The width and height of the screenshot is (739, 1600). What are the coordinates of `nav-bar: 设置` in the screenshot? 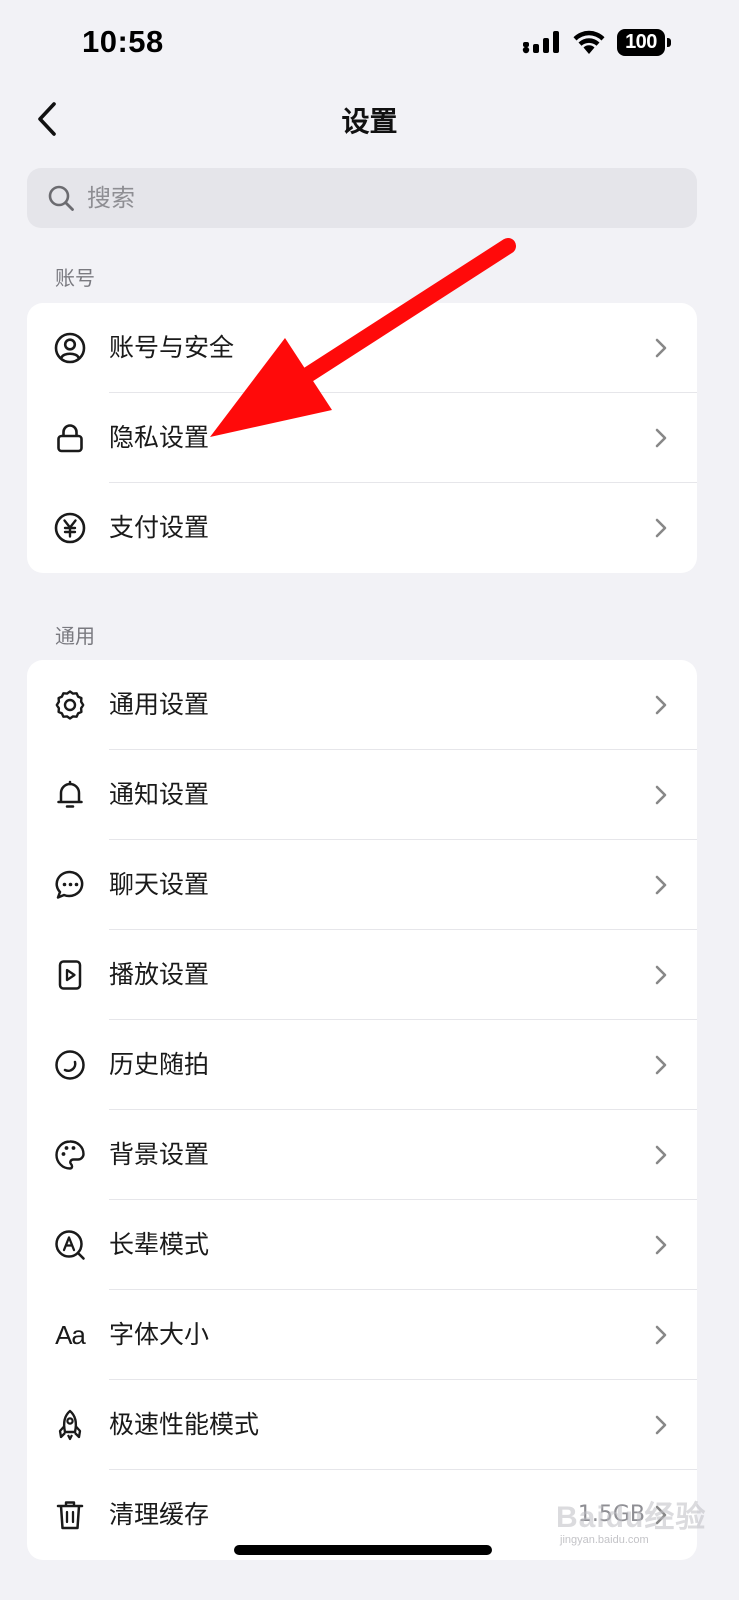 It's located at (369, 120).